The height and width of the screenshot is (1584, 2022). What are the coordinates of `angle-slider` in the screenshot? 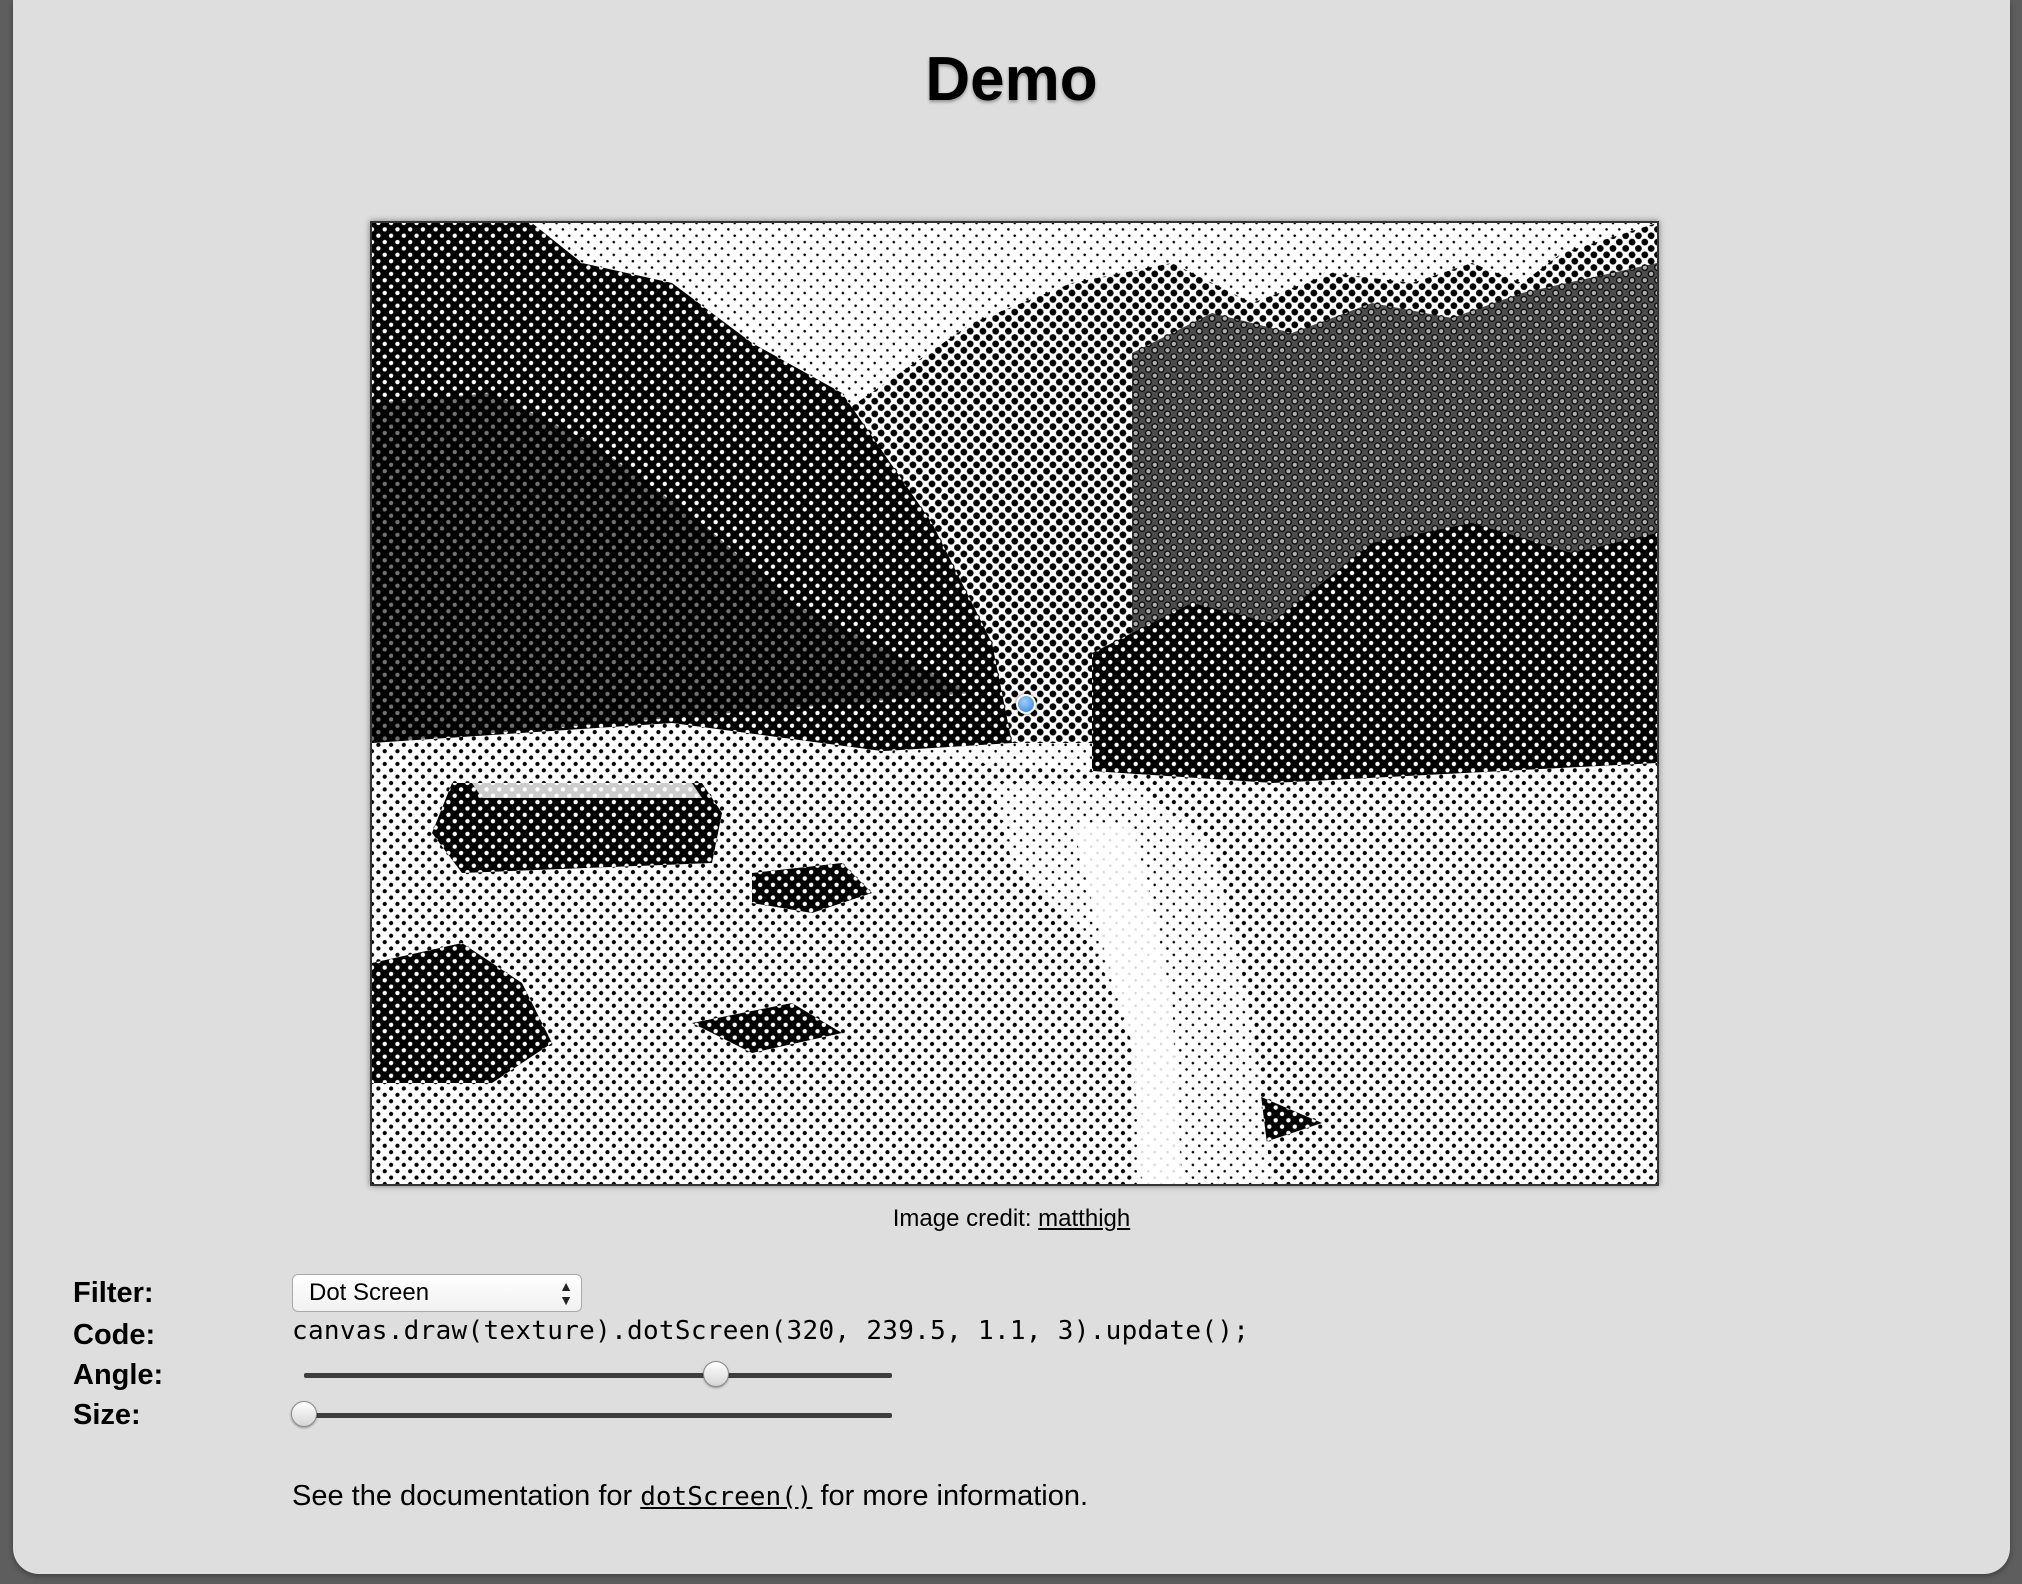 It's located at (592, 1375).